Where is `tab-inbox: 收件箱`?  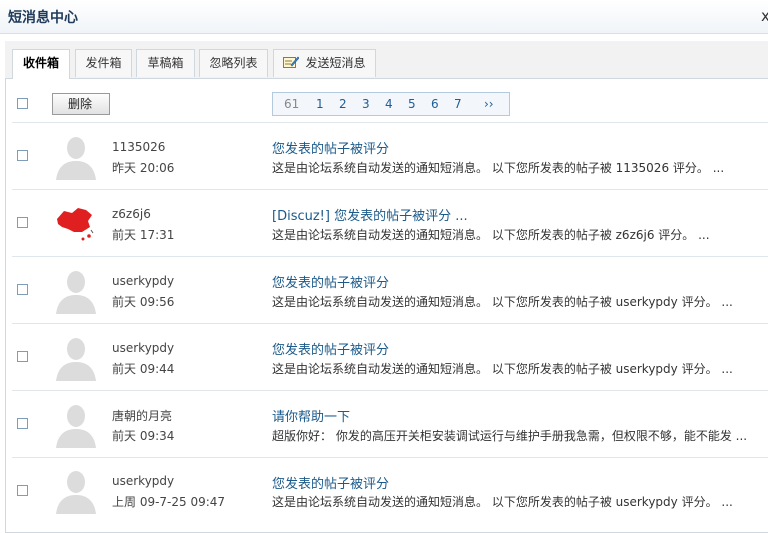 tab-inbox: 收件箱 is located at coordinates (41, 64).